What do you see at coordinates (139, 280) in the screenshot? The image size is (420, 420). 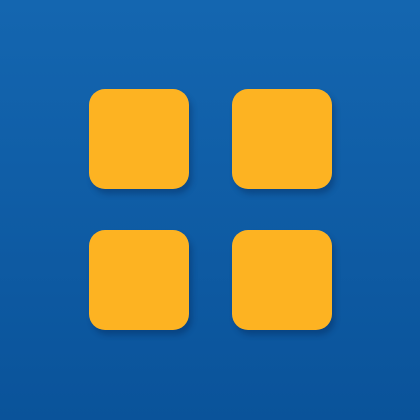 I see `tile-bottom-left` at bounding box center [139, 280].